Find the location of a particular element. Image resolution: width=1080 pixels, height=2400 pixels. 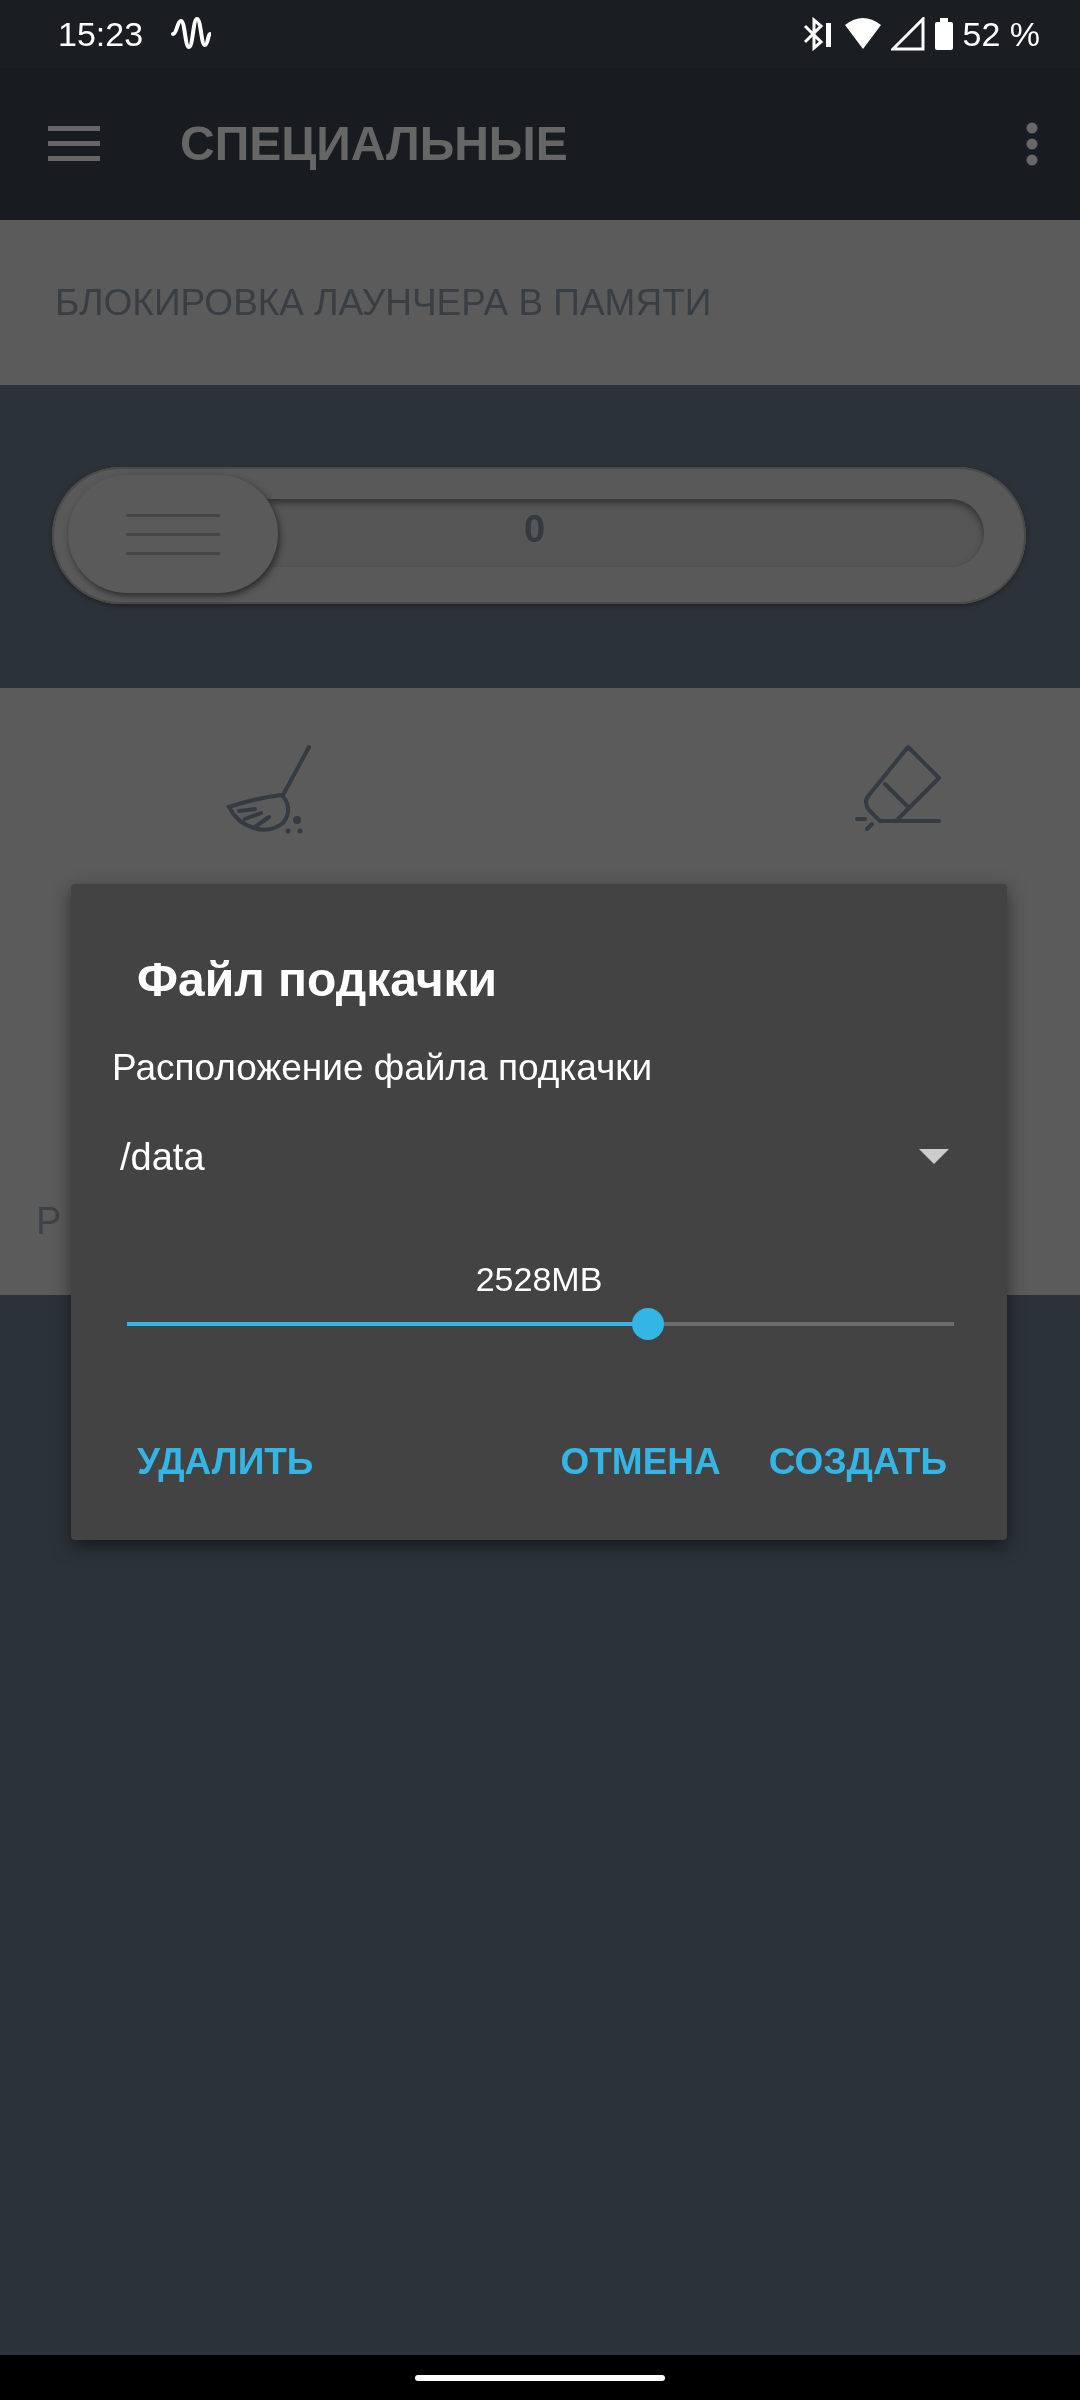

battery-percent: 52 % is located at coordinates (1001, 34).